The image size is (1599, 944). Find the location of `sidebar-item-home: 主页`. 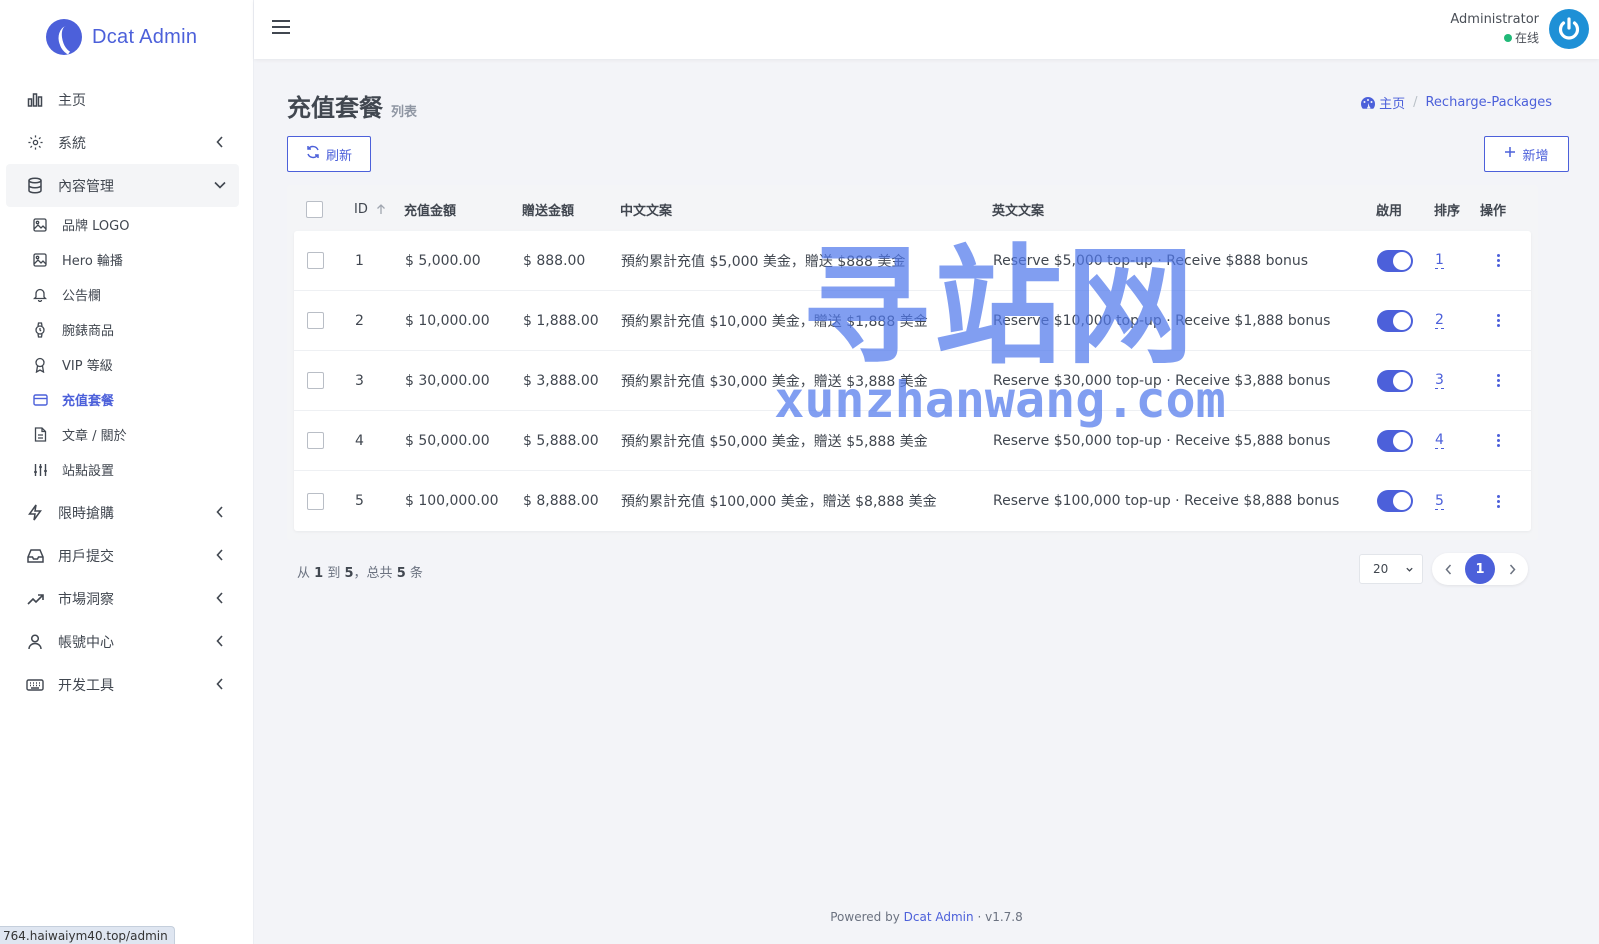

sidebar-item-home: 主页 is located at coordinates (122, 99).